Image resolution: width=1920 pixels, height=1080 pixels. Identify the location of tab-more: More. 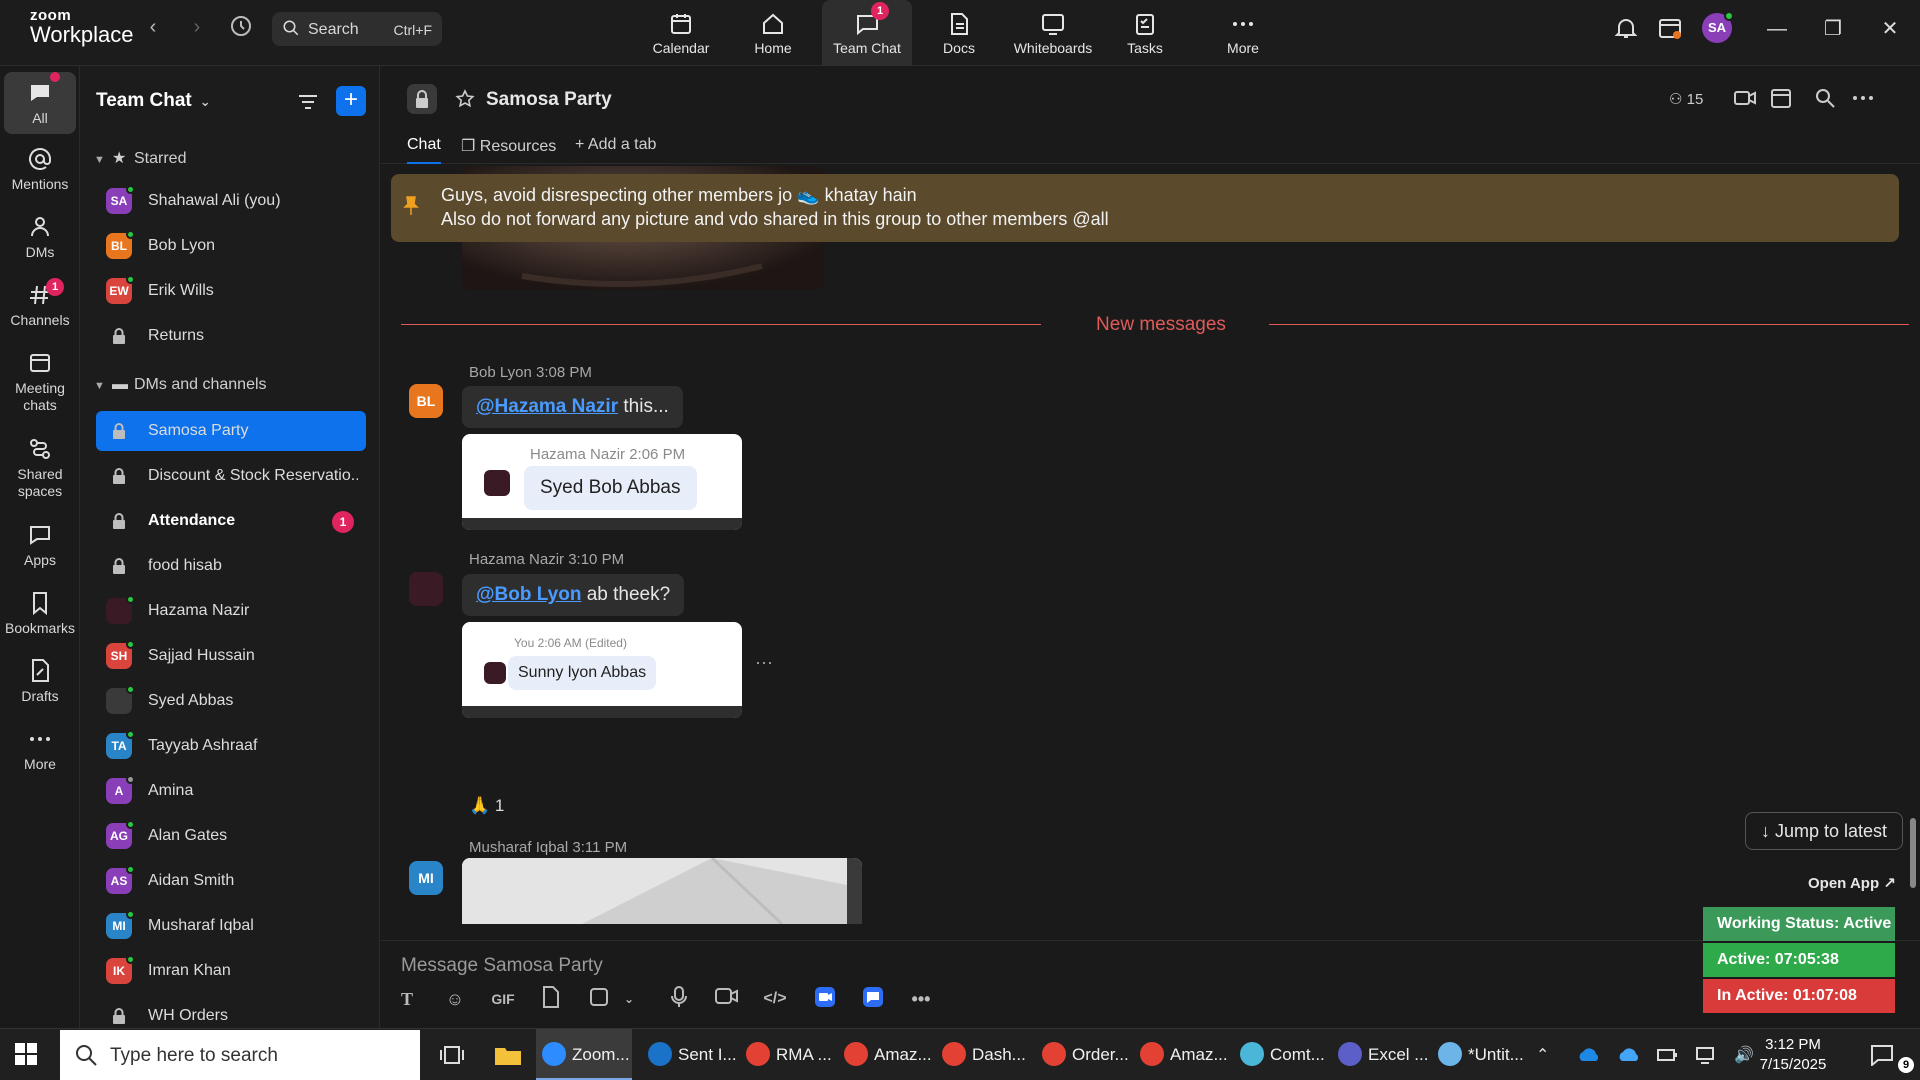
(1243, 33).